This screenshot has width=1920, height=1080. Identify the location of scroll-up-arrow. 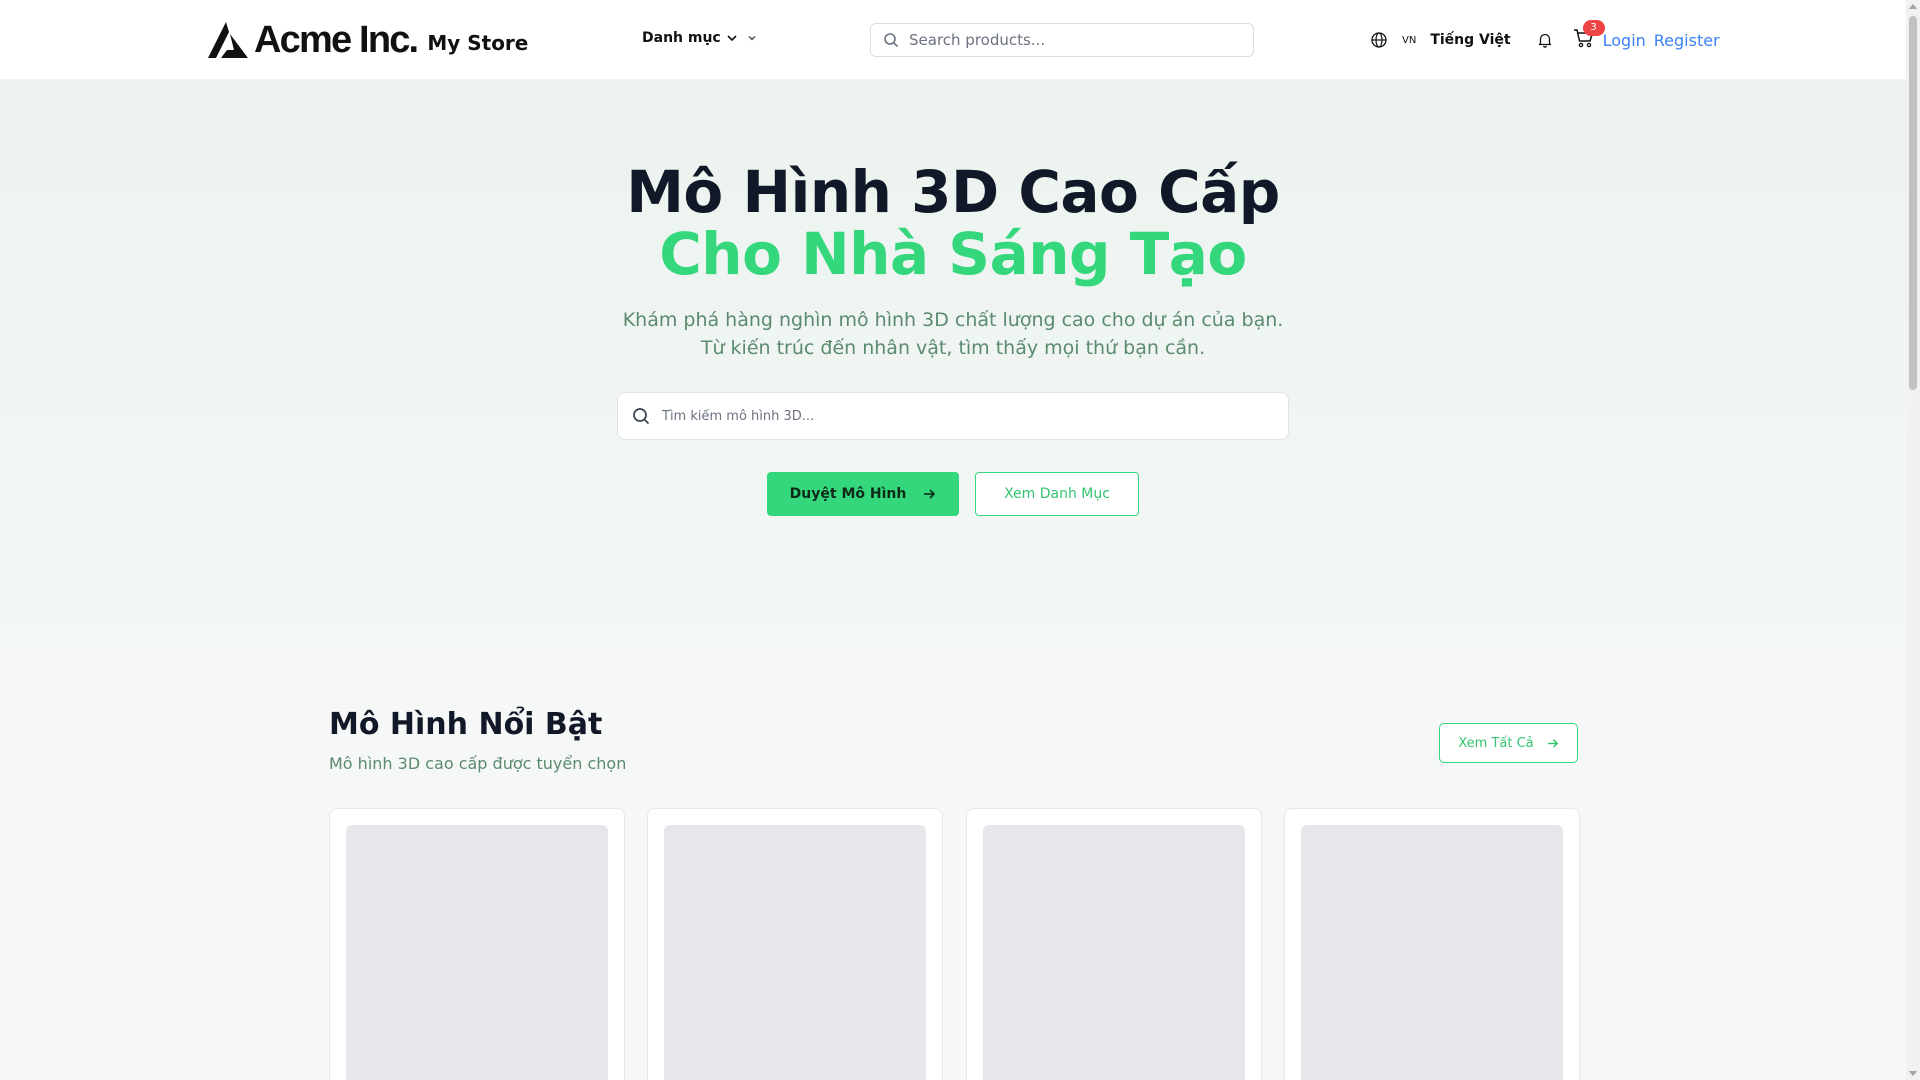
(1913, 6).